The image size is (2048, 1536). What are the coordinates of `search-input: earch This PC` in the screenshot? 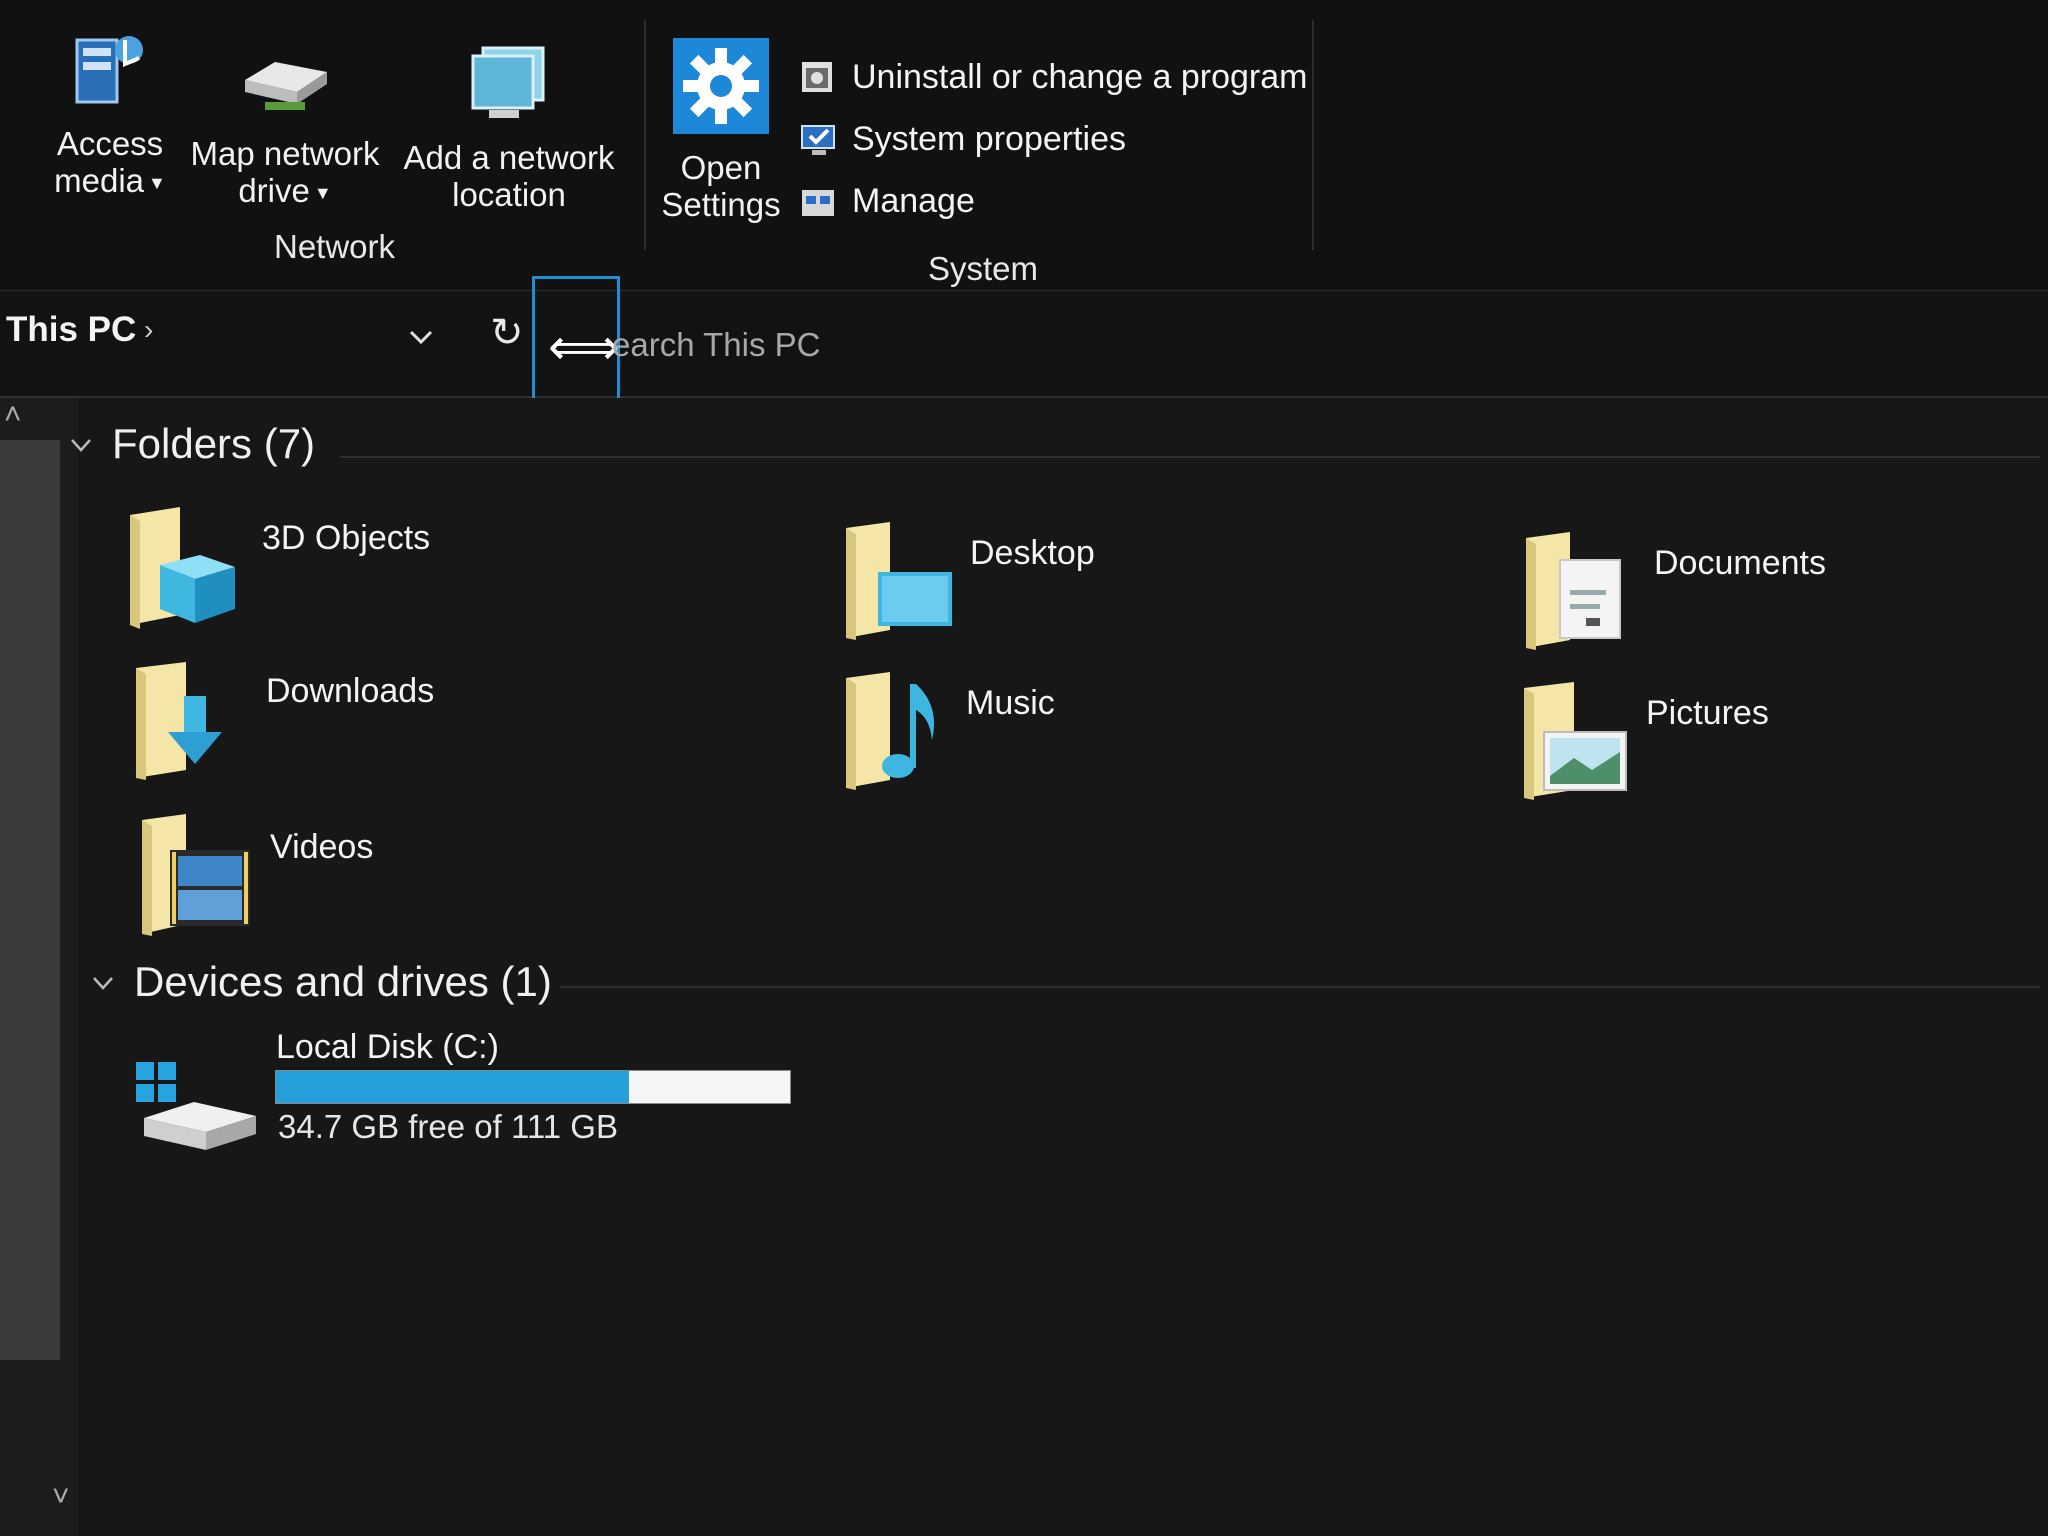 It's located at (716, 345).